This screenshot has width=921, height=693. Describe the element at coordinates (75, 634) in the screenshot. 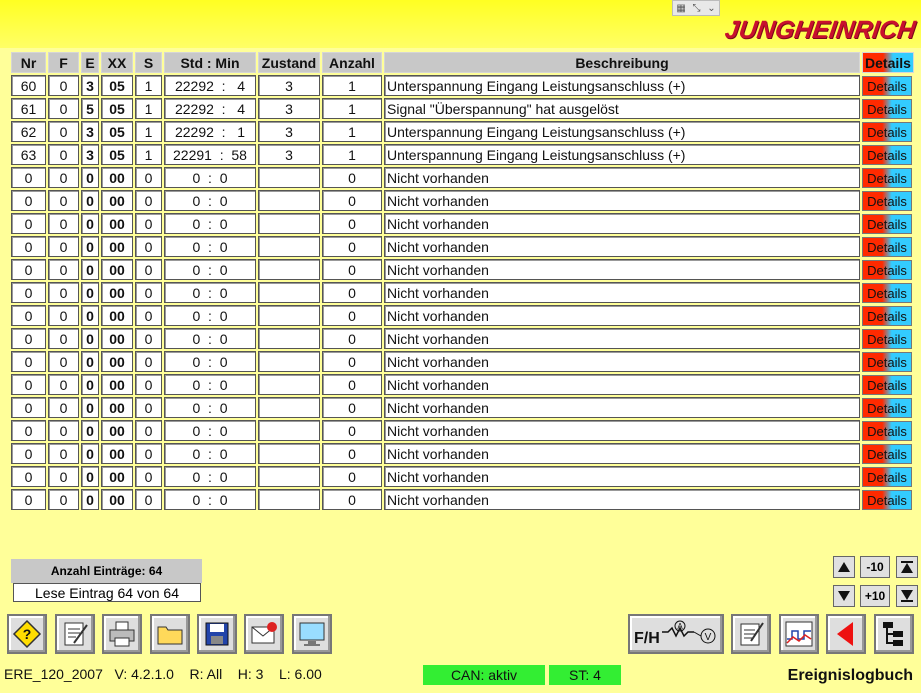

I see `edit-button` at that location.